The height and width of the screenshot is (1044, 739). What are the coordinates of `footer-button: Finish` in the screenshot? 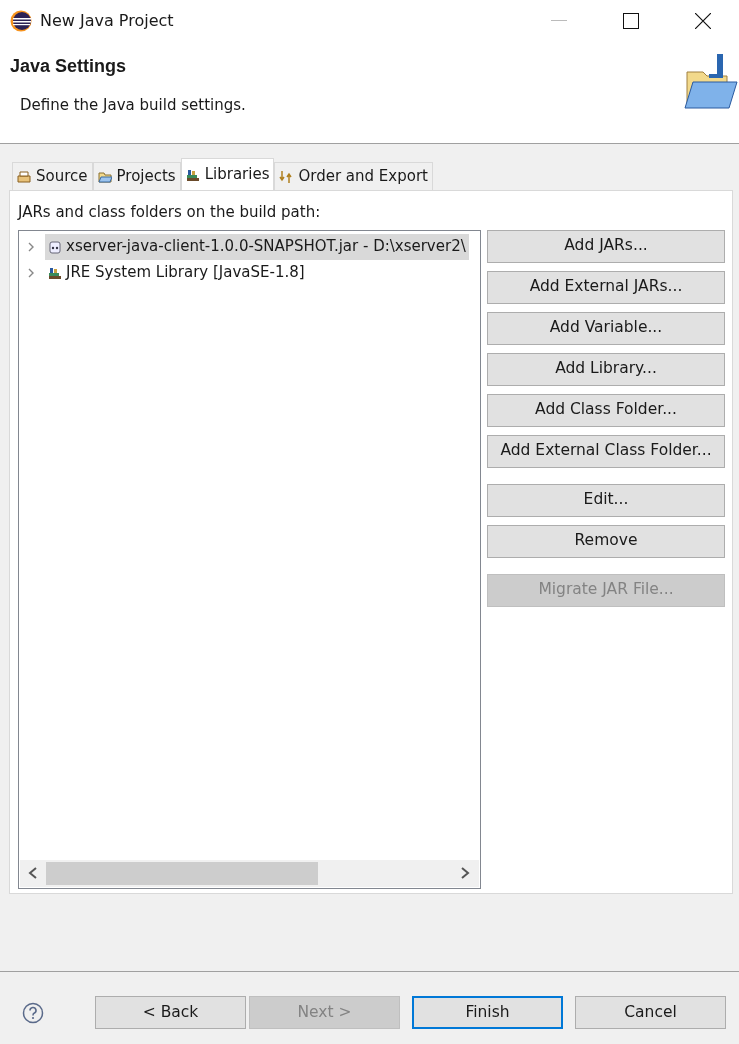 It's located at (487, 1012).